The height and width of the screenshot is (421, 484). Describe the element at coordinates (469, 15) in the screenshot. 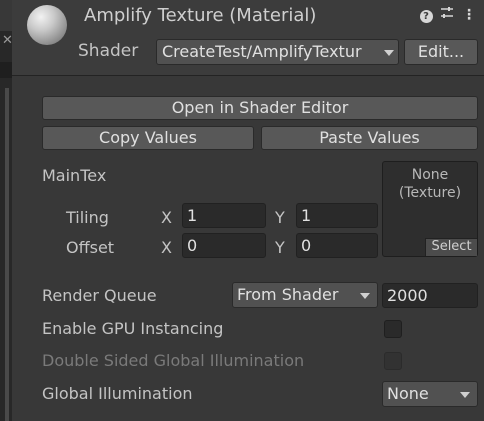

I see `kebab-menu-icon: ⋮` at that location.